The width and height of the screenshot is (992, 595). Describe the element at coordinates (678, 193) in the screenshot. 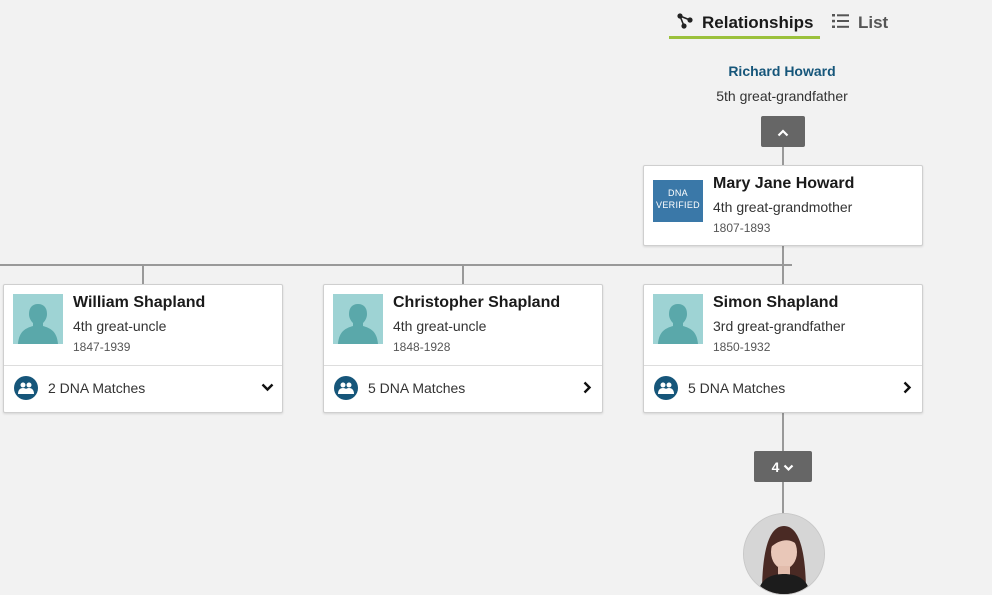

I see `dna-badge-line1: DNA` at that location.